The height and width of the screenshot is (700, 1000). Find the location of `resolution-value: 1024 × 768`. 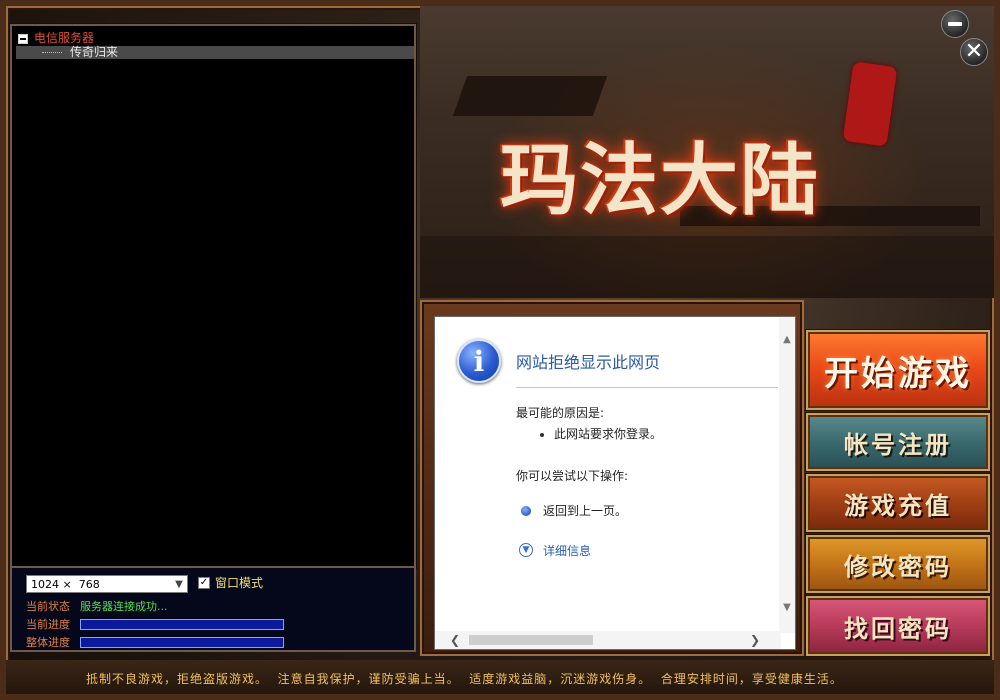

resolution-value: 1024 × 768 is located at coordinates (65, 584).